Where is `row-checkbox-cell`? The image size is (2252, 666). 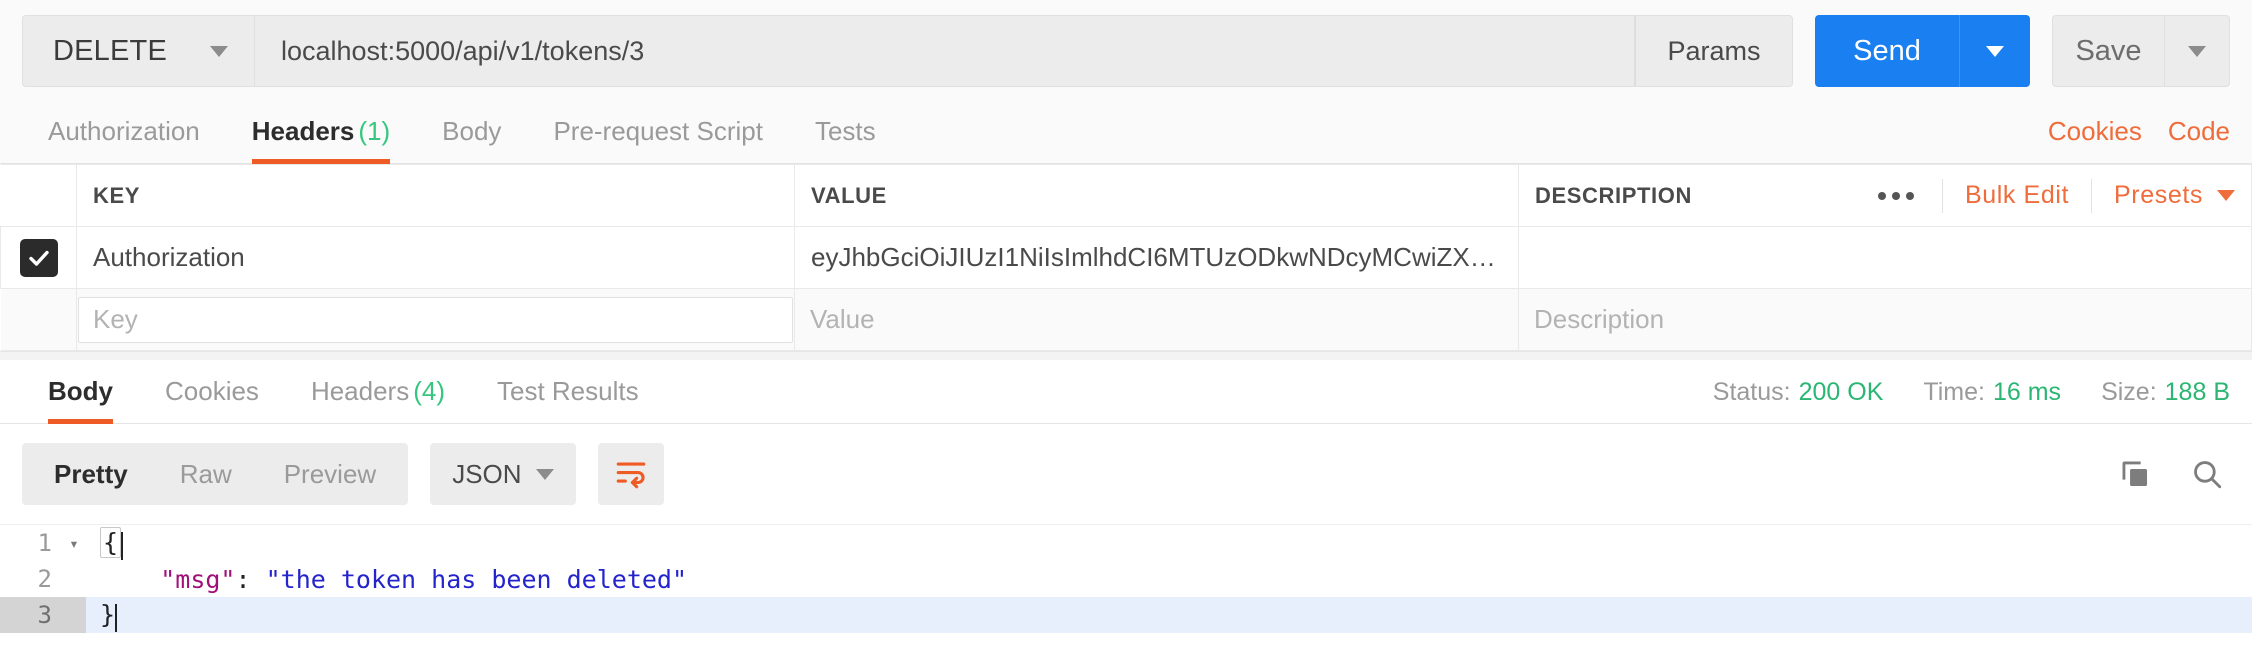 row-checkbox-cell is located at coordinates (38, 257).